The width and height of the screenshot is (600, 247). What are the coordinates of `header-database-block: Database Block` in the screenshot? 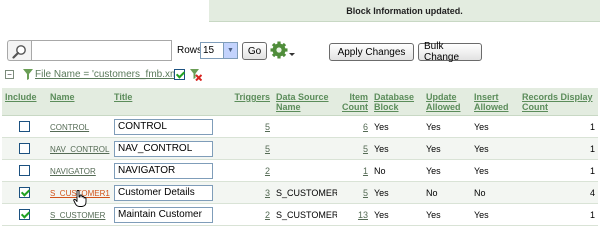 It's located at (397, 102).